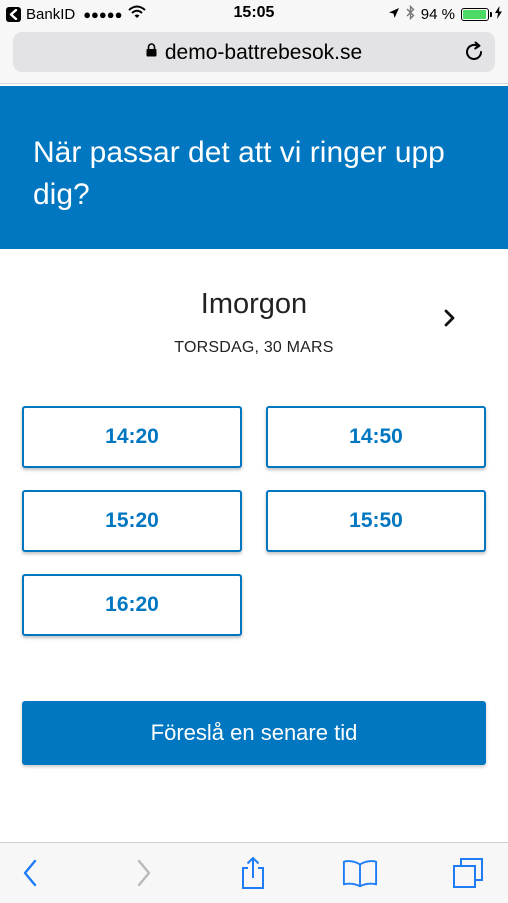  What do you see at coordinates (498, 14) in the screenshot?
I see `charging-bolt-icon` at bounding box center [498, 14].